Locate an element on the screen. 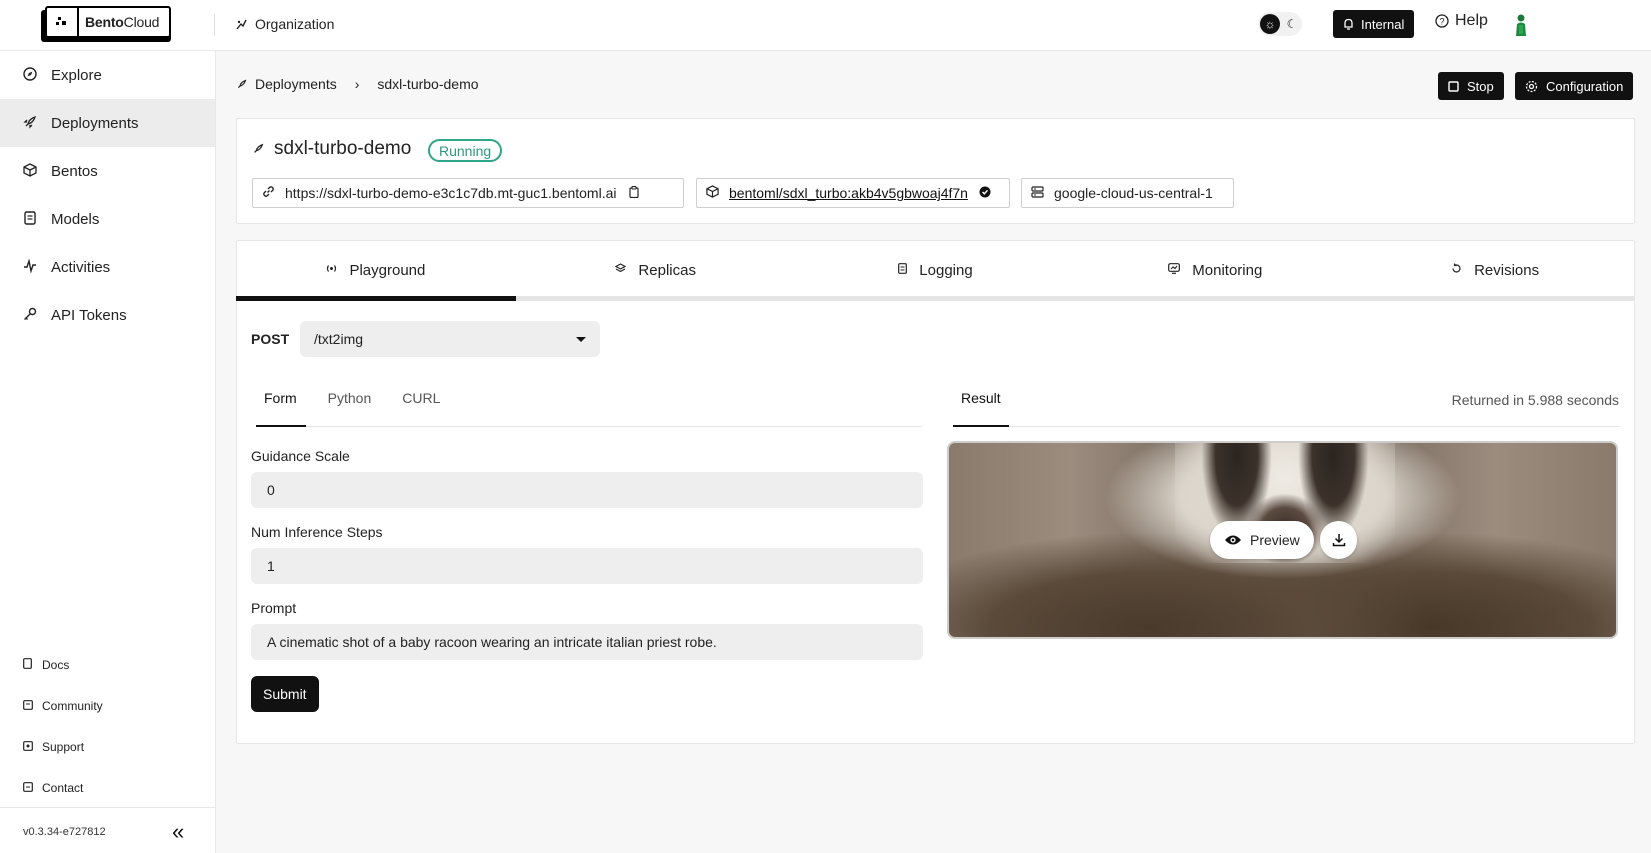 The width and height of the screenshot is (1651, 853). revision-icon is located at coordinates (1456, 270).